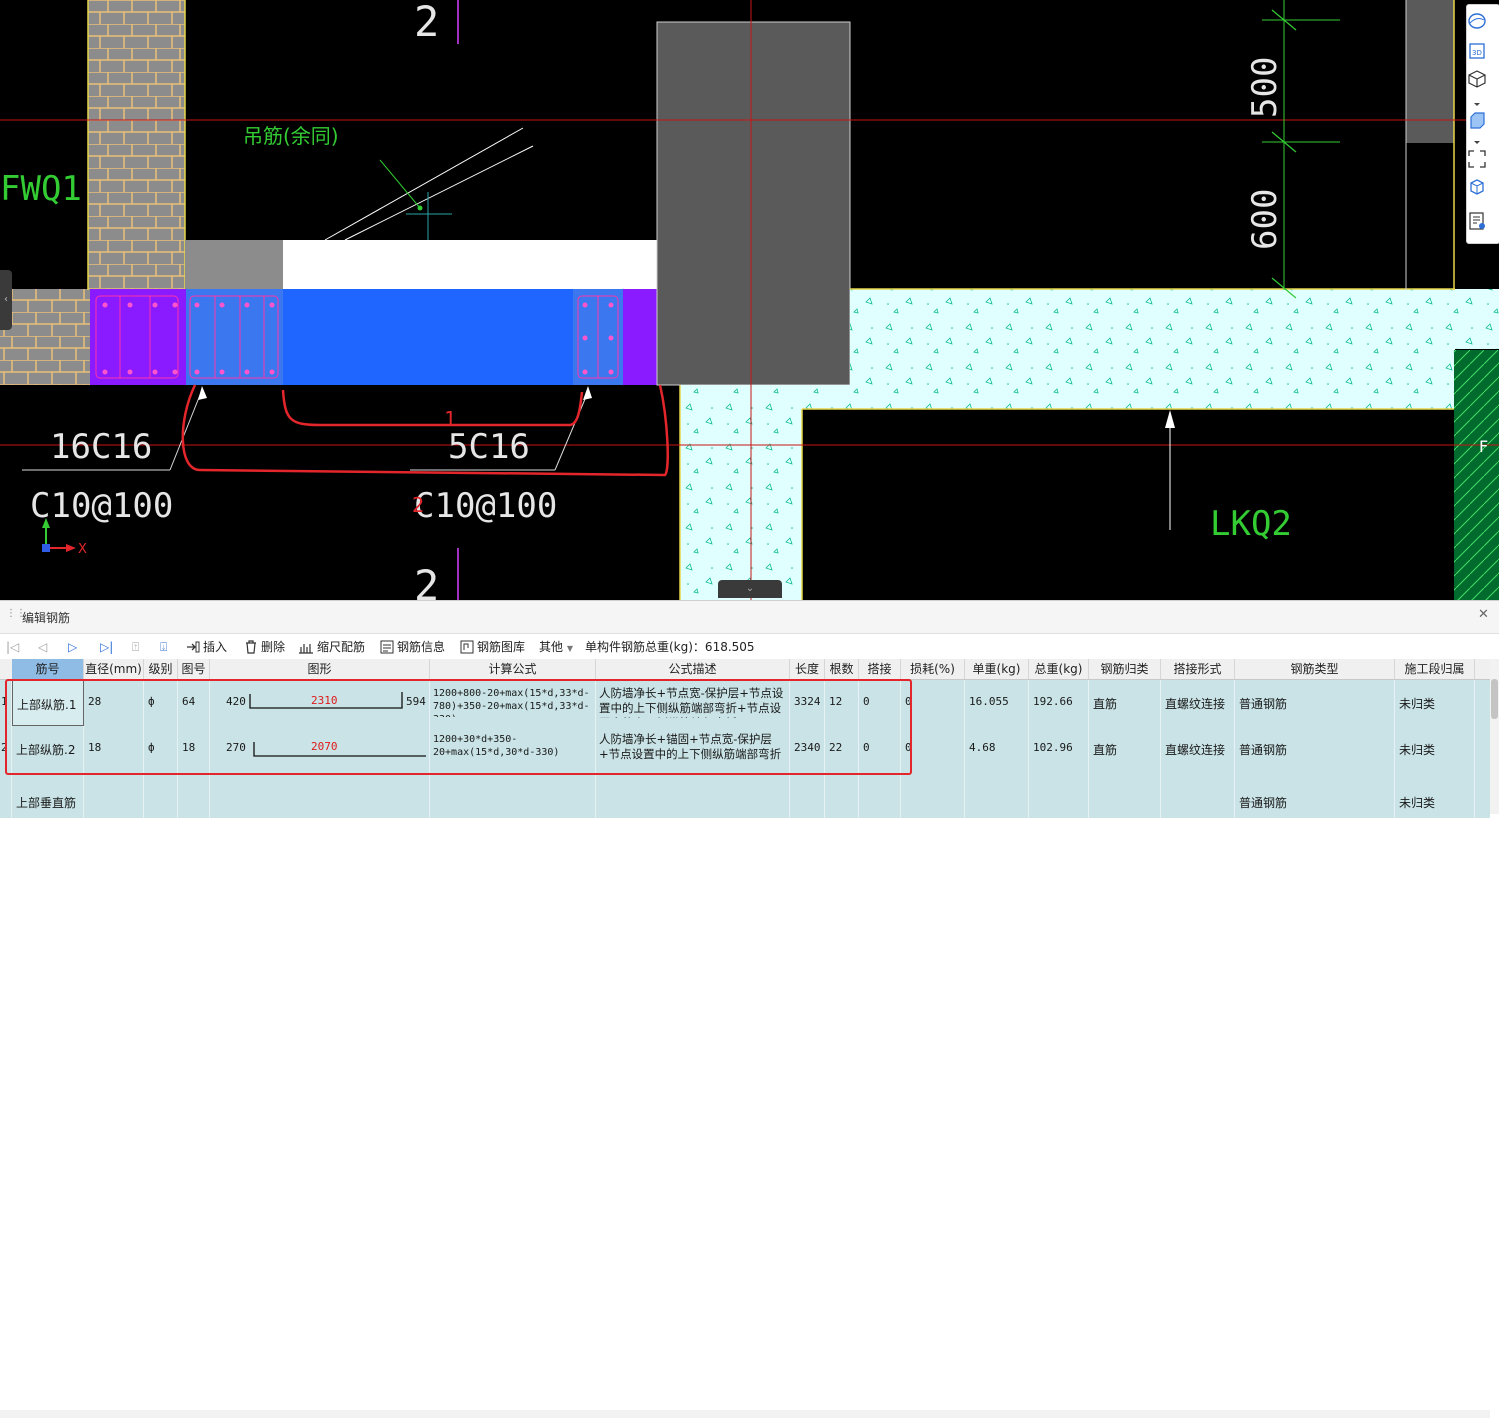 This screenshot has width=1499, height=1418. Describe the element at coordinates (842, 669) in the screenshot. I see `column-header: 根数` at that location.